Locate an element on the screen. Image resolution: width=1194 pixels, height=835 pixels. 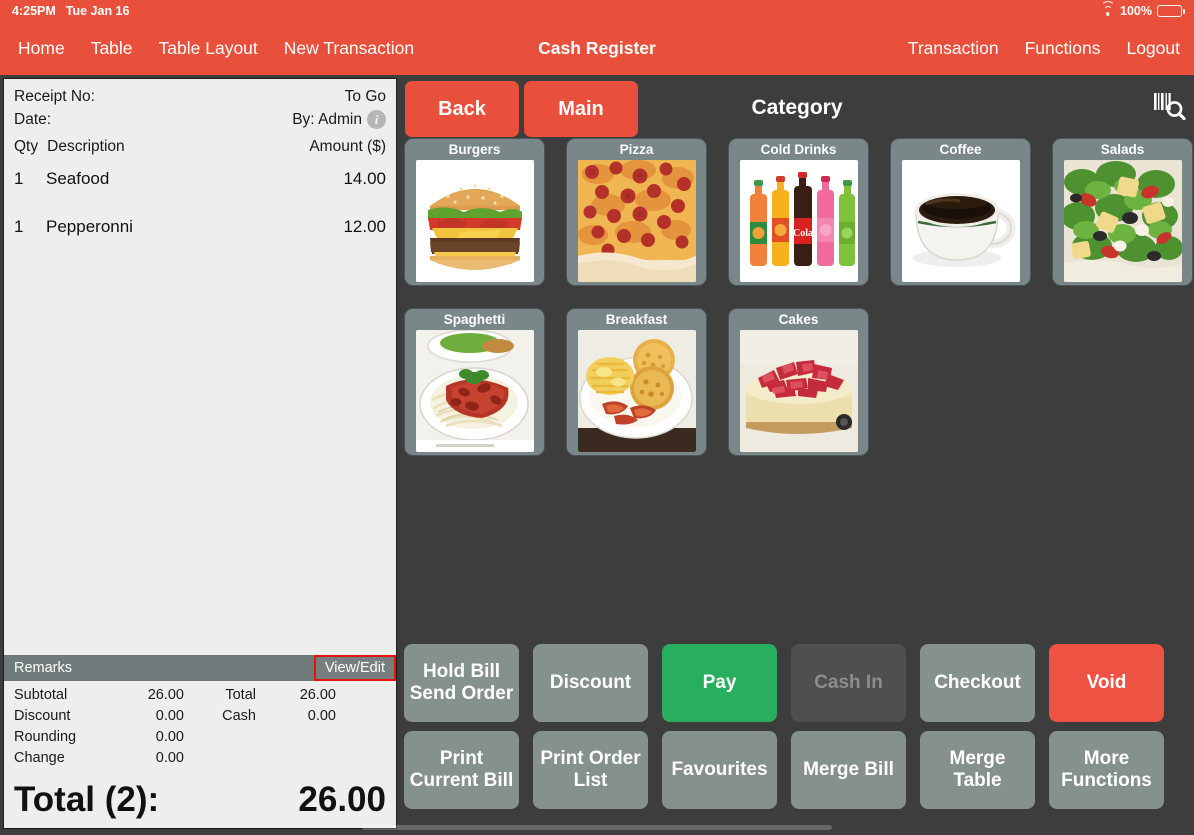
cash-label: Cash is located at coordinates (239, 716).